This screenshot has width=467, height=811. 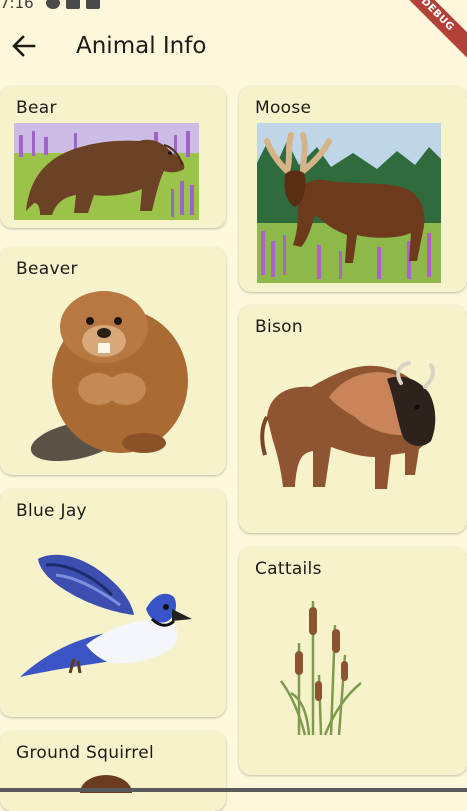 I want to click on gallery-icon, so click(x=73, y=4).